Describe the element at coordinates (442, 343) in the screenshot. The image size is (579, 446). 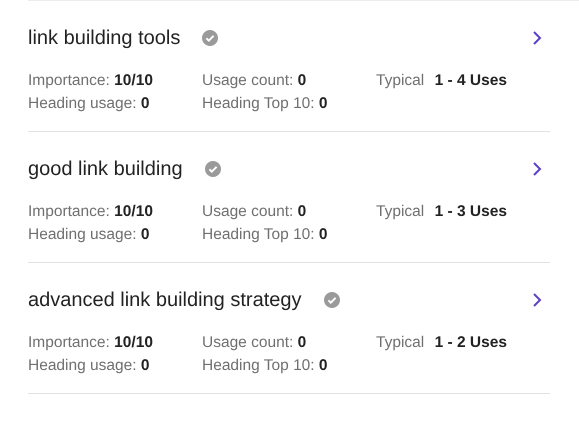
I see `typical-uses-text: Typical 1 - 2 Uses` at that location.